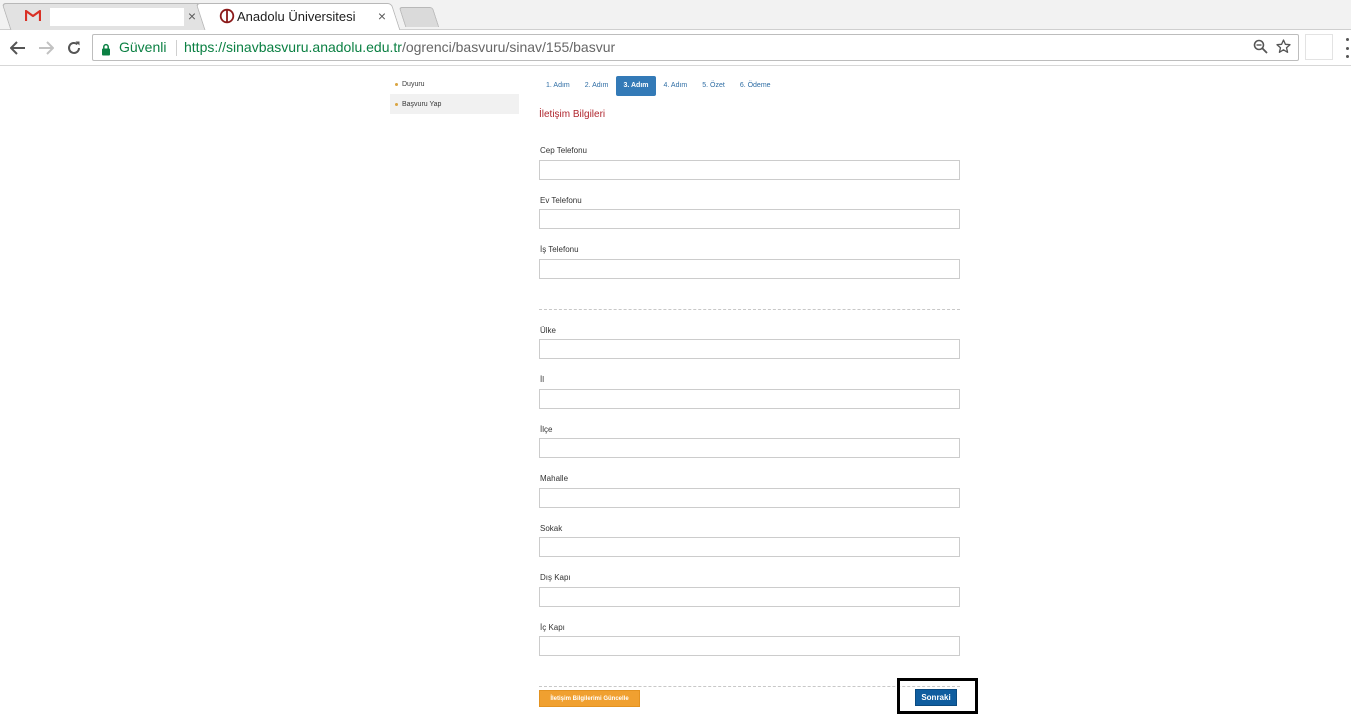 The image size is (1351, 726). Describe the element at coordinates (106, 50) in the screenshot. I see `lock-icon` at that location.